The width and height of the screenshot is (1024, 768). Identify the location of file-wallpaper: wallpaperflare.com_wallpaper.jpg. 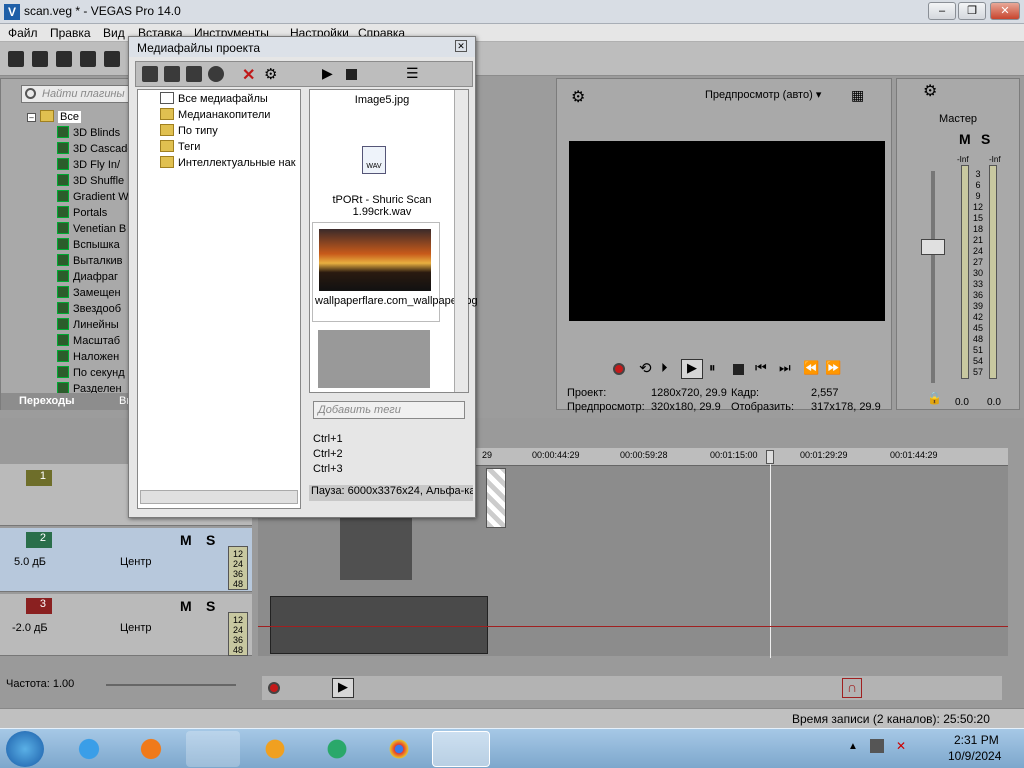
(395, 272).